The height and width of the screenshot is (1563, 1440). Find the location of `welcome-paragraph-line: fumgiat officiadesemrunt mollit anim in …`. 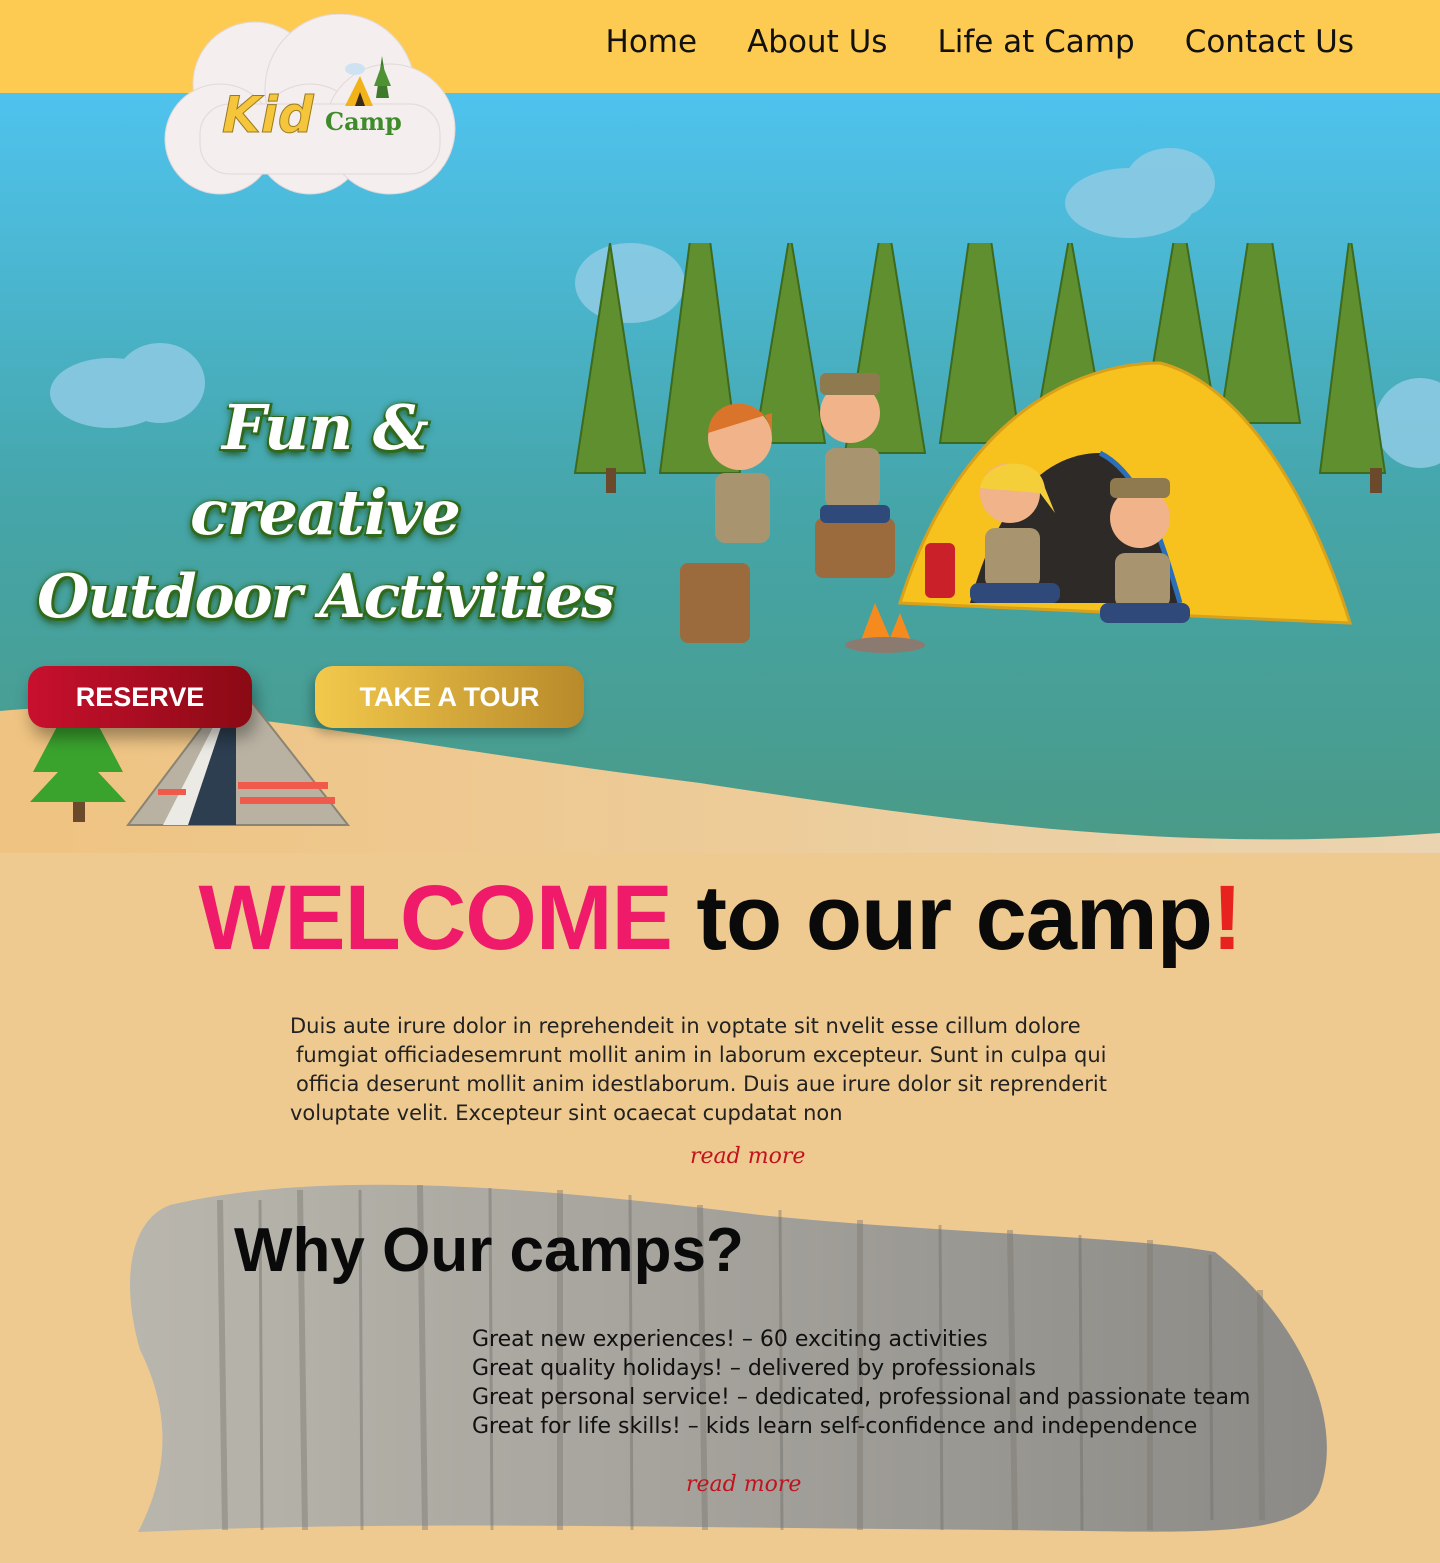

welcome-paragraph-line: fumgiat officiadesemrunt mollit anim in … is located at coordinates (701, 1055).